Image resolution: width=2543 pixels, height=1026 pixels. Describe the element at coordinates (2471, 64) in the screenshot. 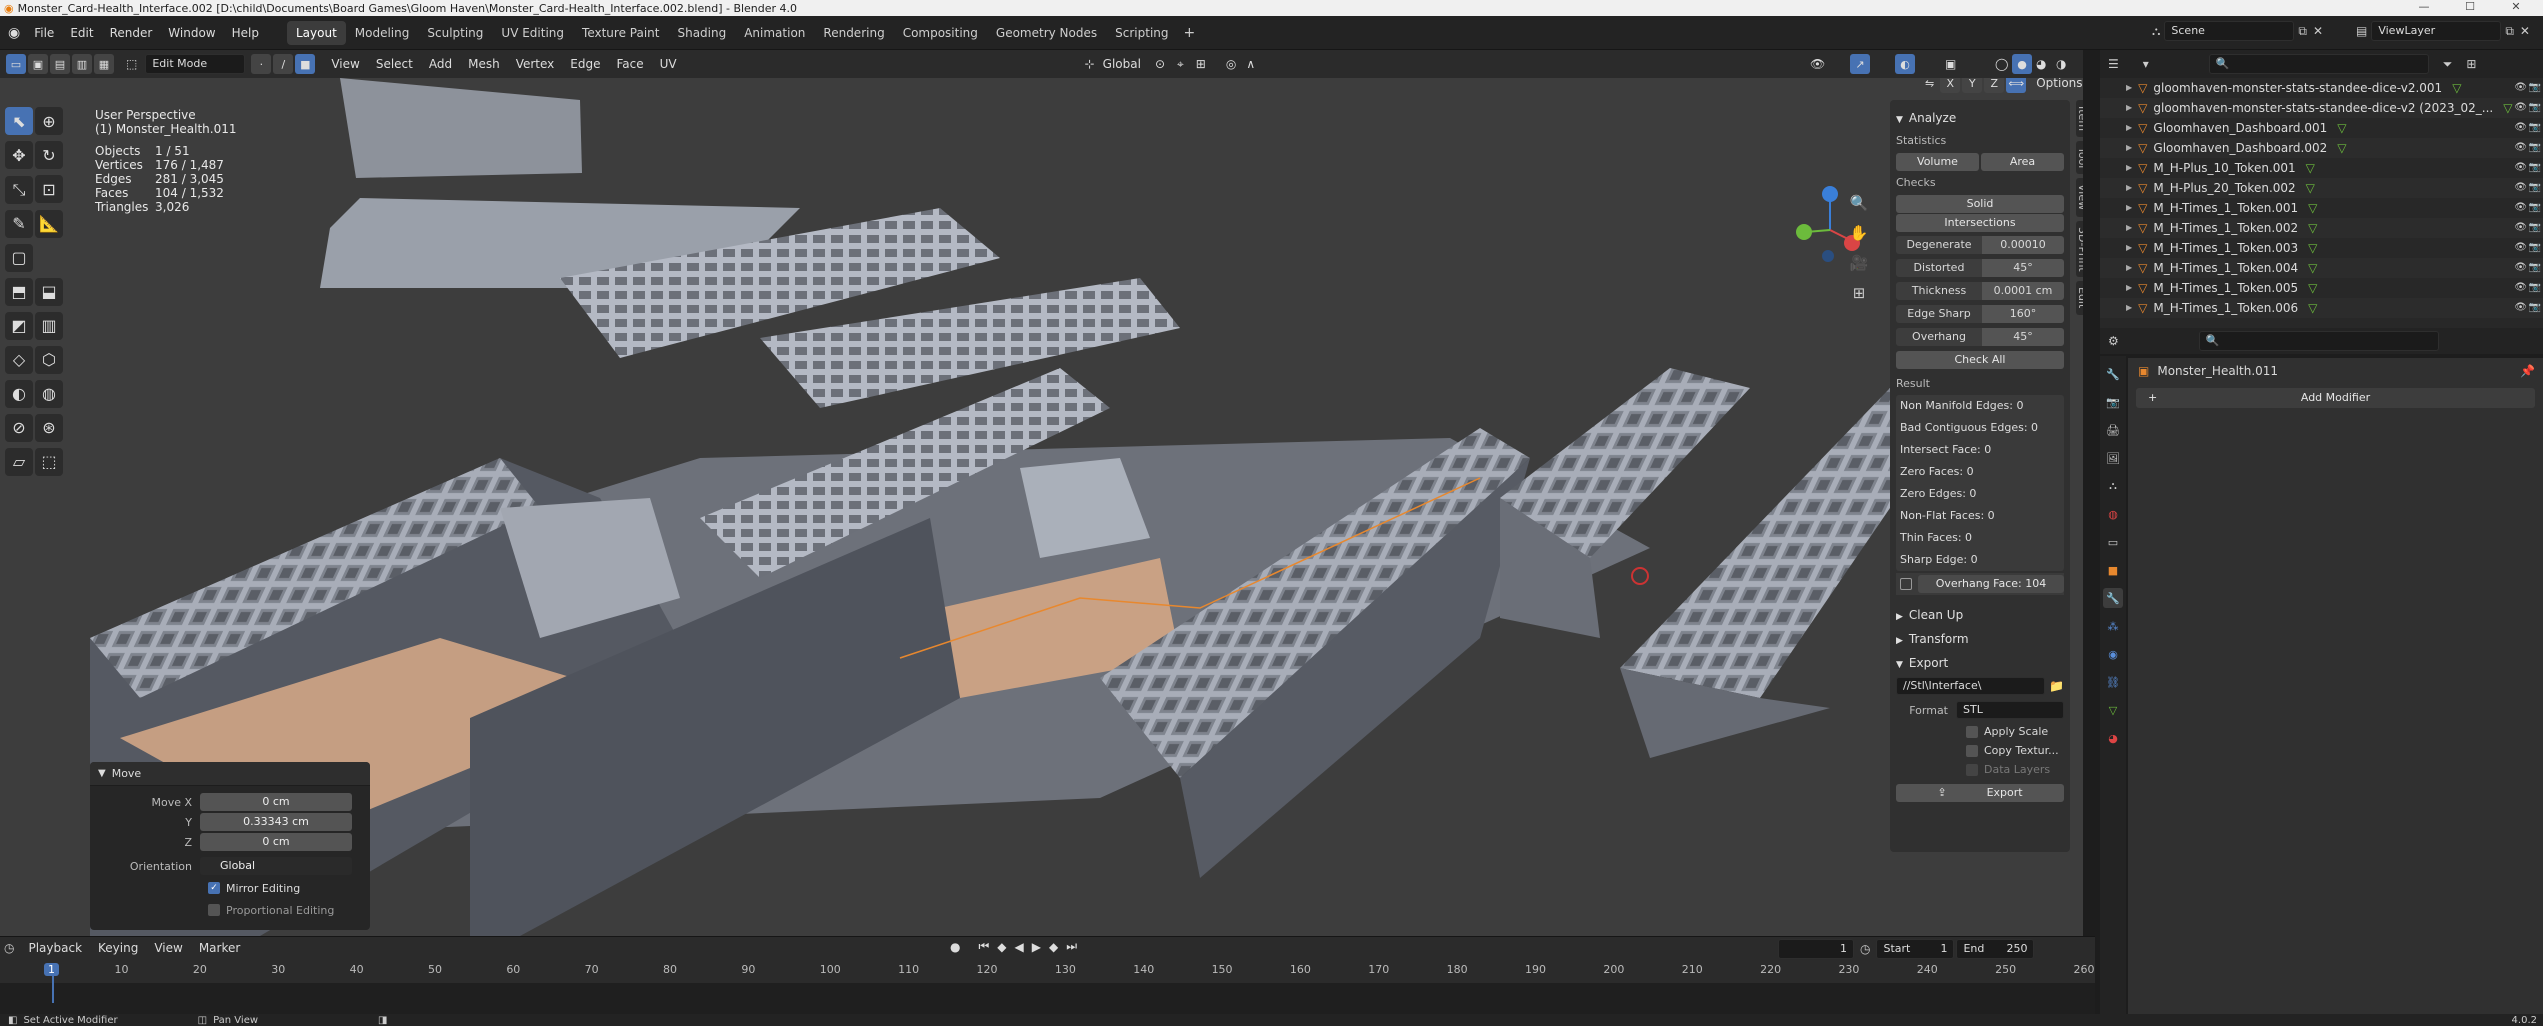

I see `new-collection-icon: ⊞` at that location.